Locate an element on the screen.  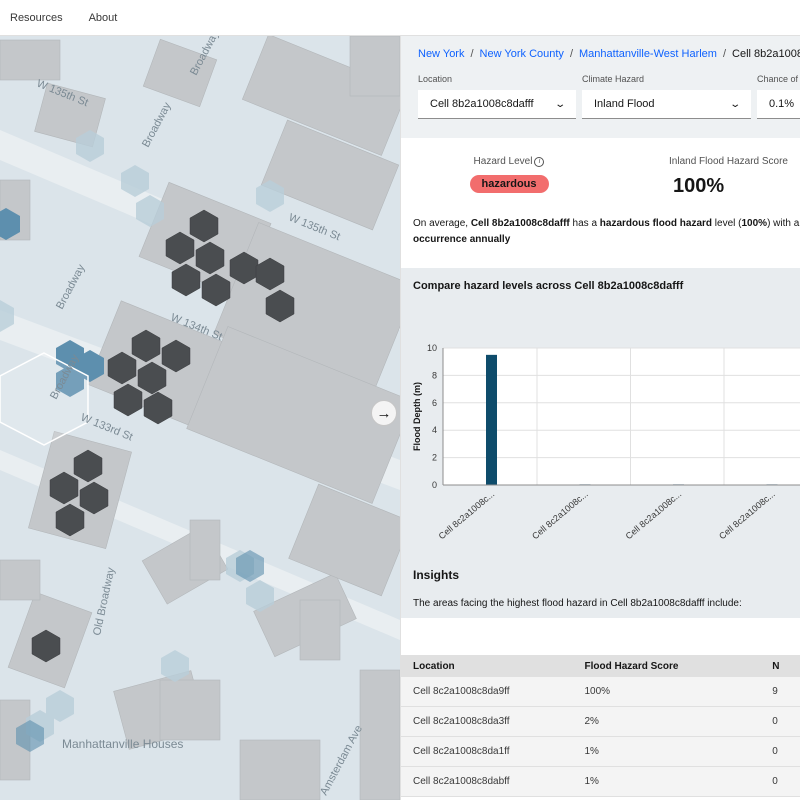
expand-panel-button: → is located at coordinates (384, 413).